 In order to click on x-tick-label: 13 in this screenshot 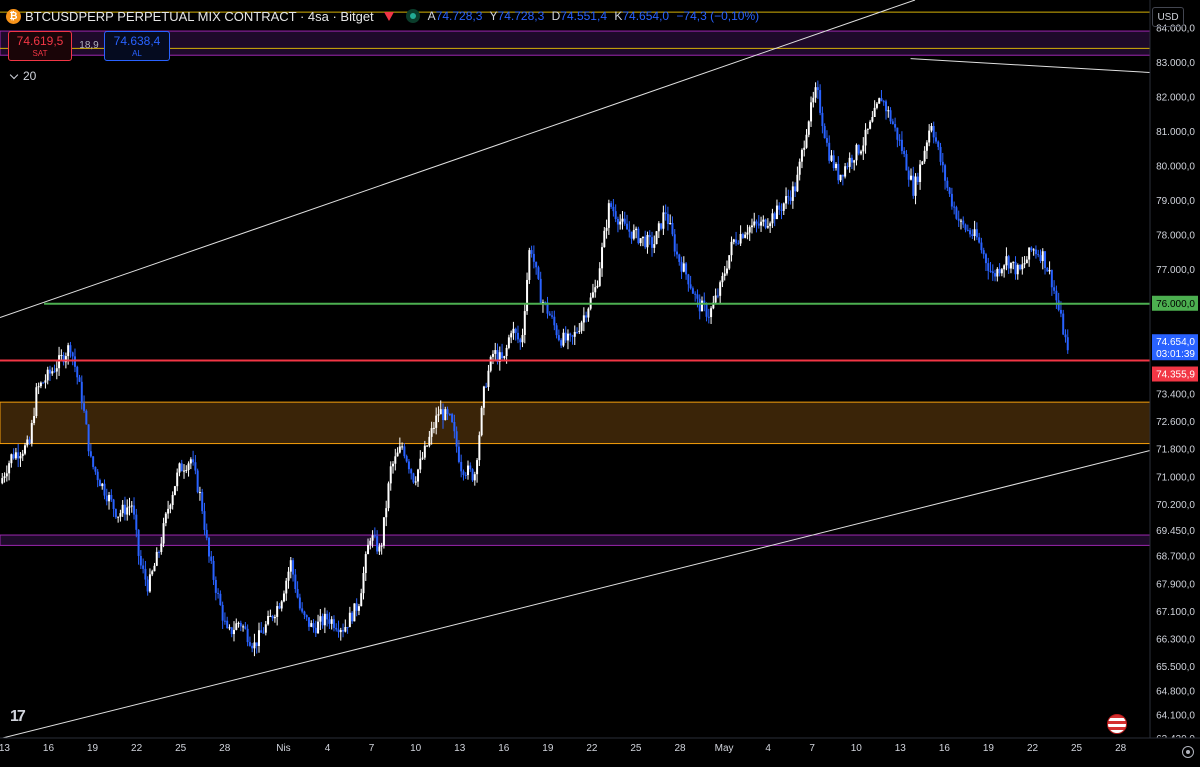, I will do `click(460, 748)`.